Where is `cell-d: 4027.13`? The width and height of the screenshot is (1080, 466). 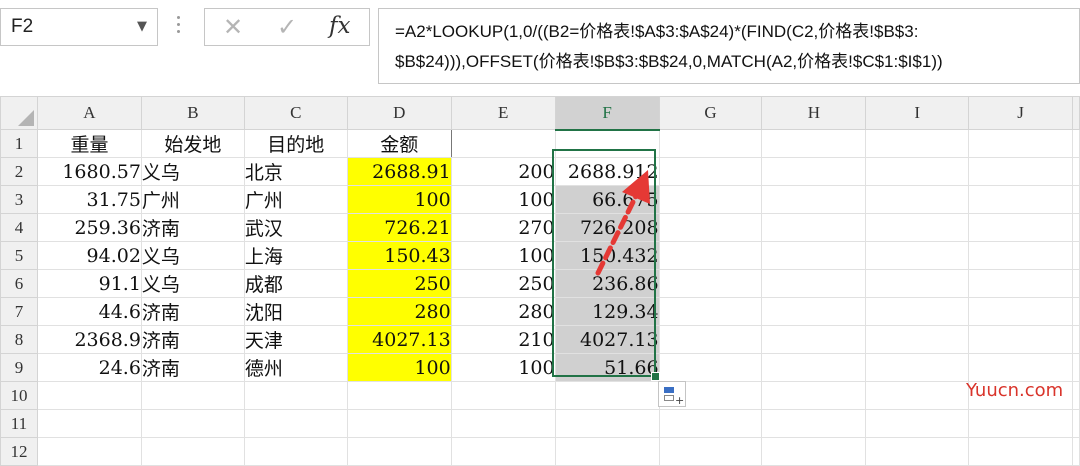 cell-d: 4027.13 is located at coordinates (399, 339).